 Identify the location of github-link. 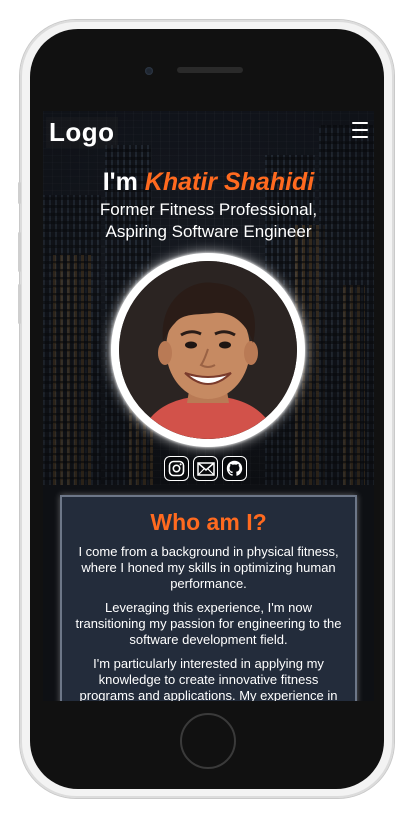
(234, 468).